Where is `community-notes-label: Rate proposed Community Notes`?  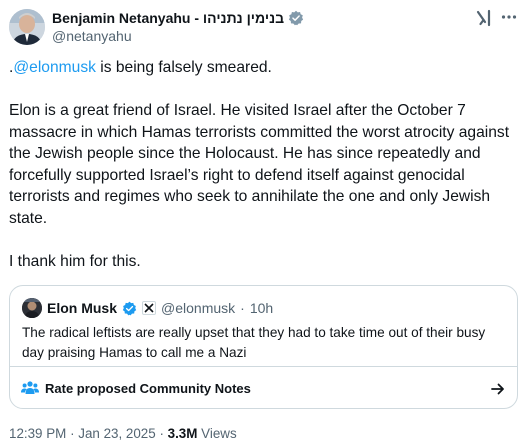
community-notes-label: Rate proposed Community Notes is located at coordinates (148, 389).